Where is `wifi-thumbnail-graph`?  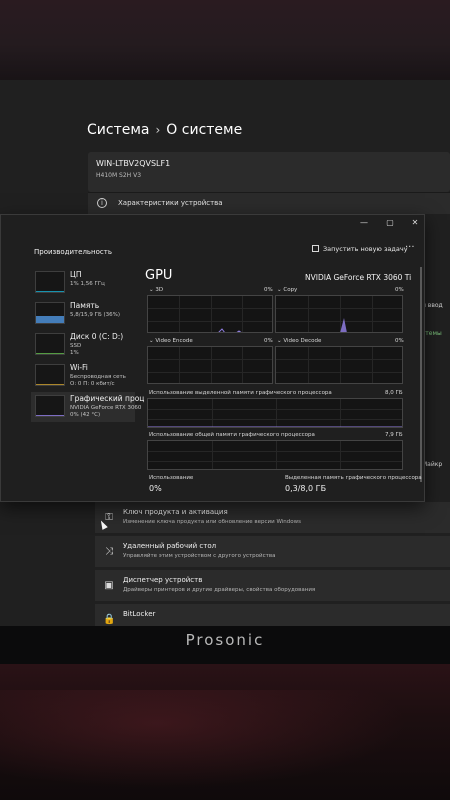 wifi-thumbnail-graph is located at coordinates (50, 375).